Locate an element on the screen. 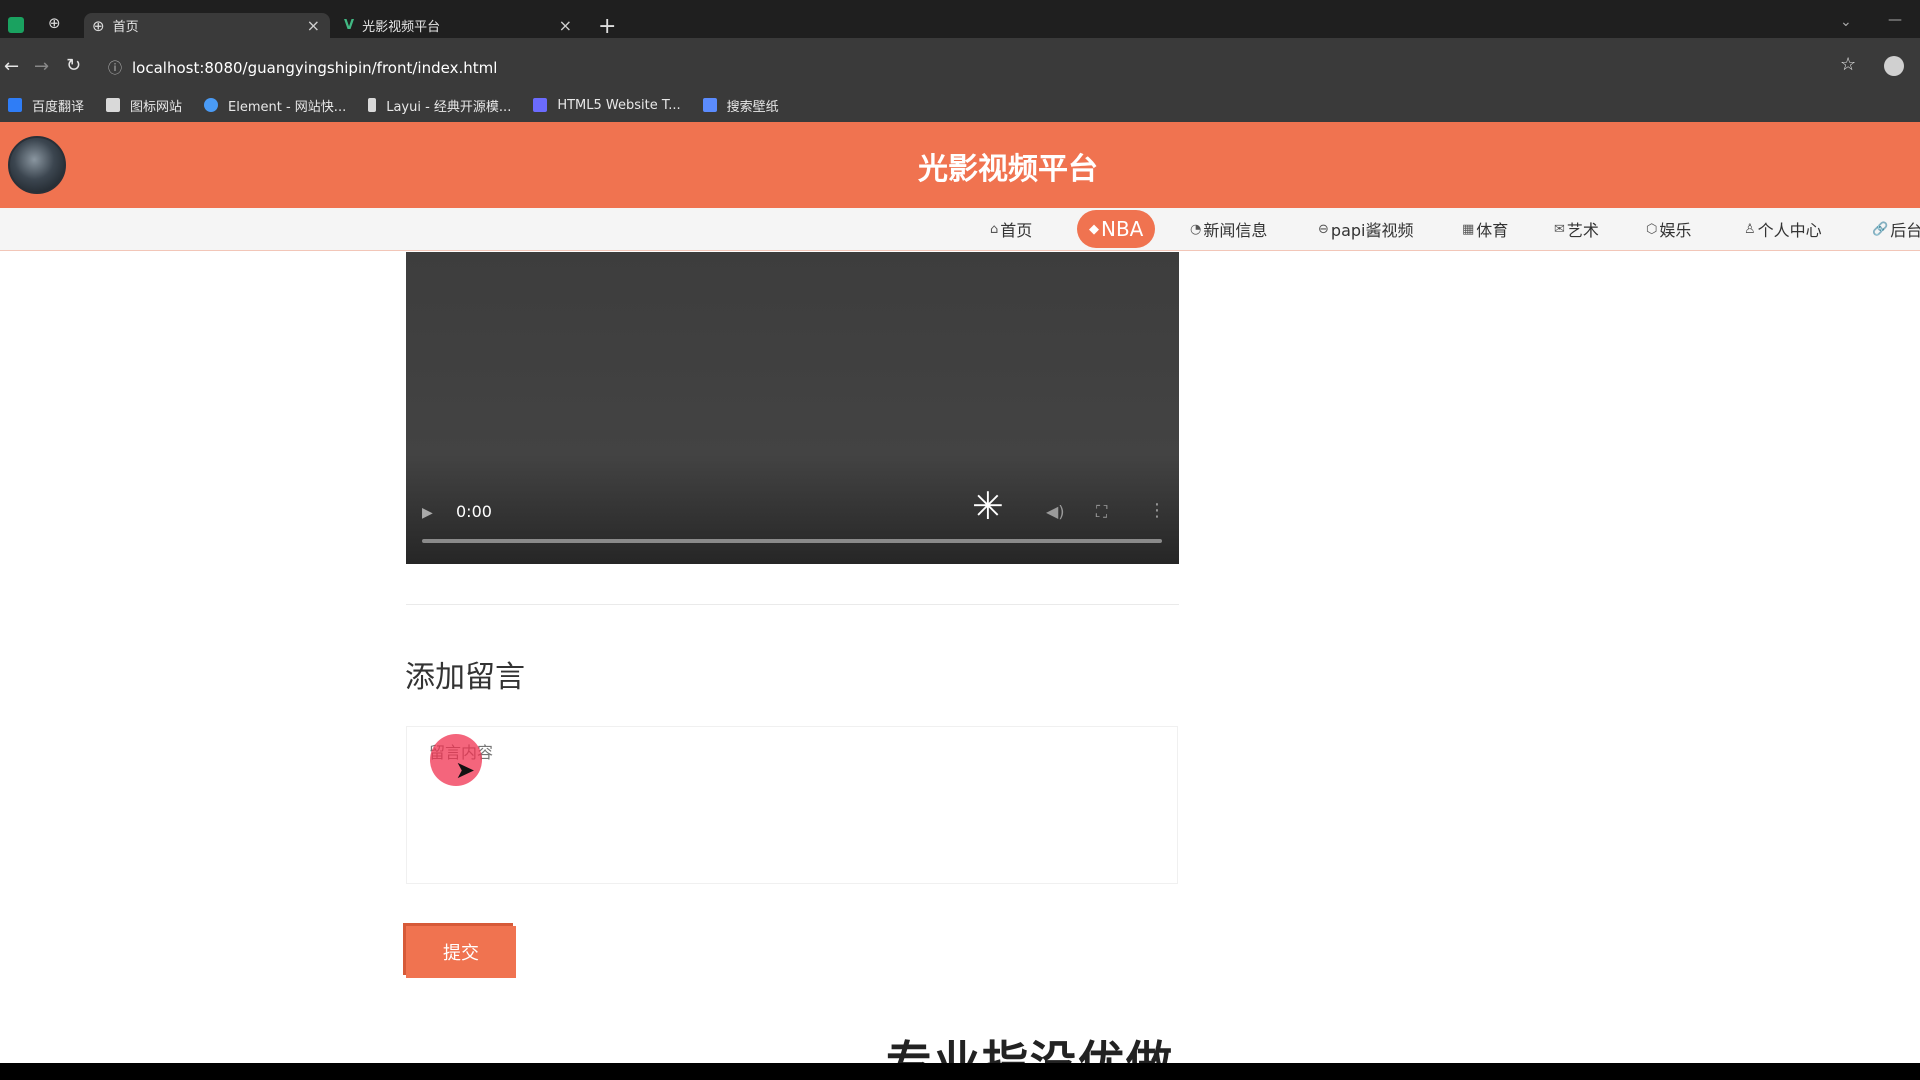 The width and height of the screenshot is (1920, 1080). site-title: 光影视频平台 is located at coordinates (1008, 169).